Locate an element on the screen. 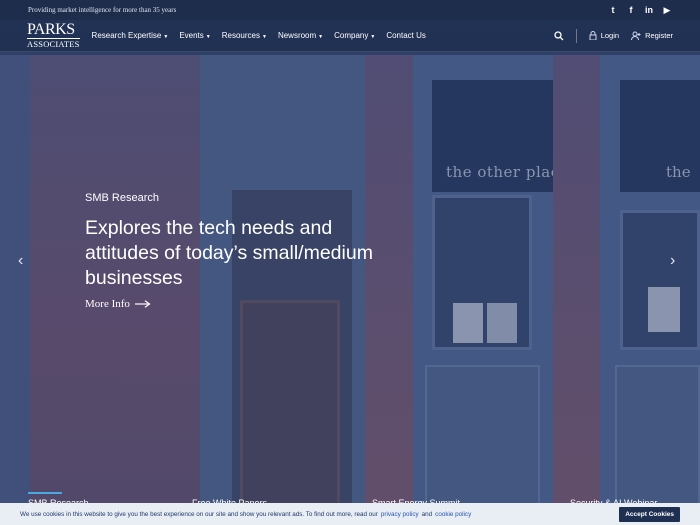 Image resolution: width=700 pixels, height=525 pixels. nav-research-expertise: Research Expertise ▼ is located at coordinates (130, 35).